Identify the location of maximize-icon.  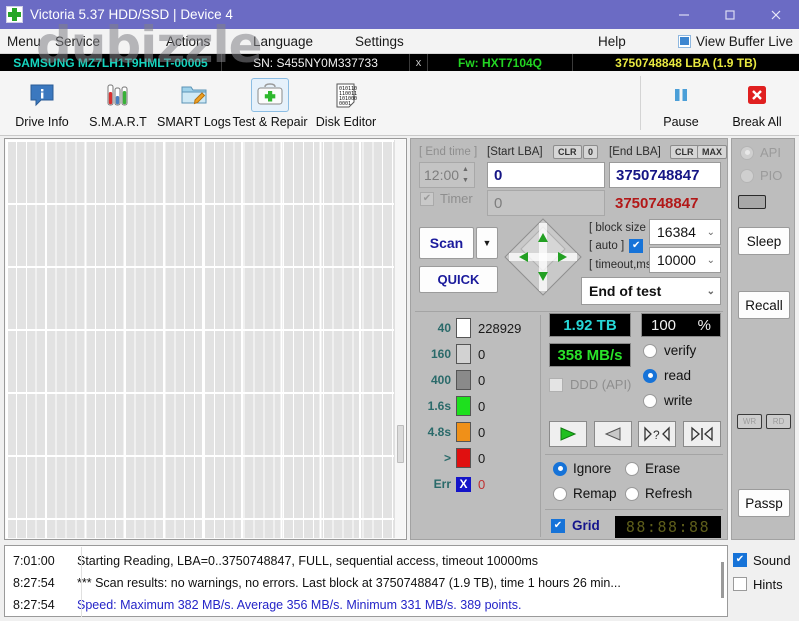
(730, 14).